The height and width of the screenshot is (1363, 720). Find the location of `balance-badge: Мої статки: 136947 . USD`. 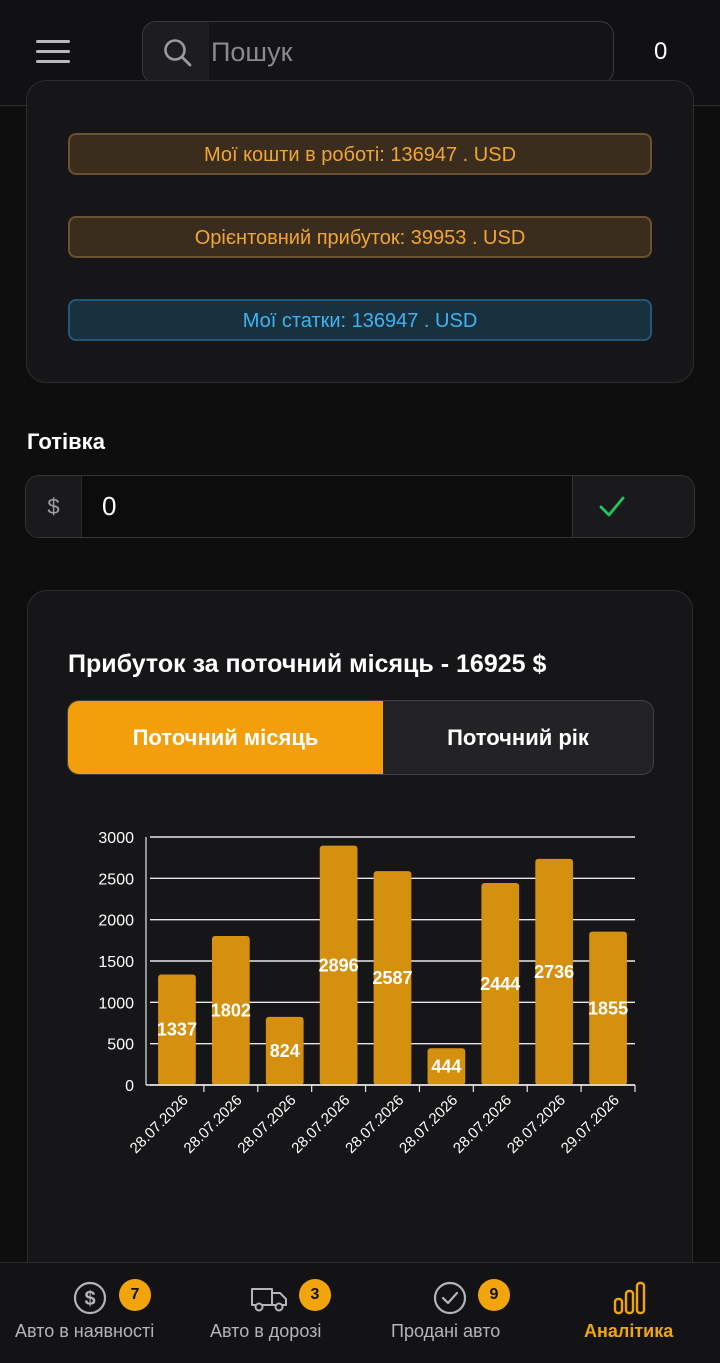

balance-badge: Мої статки: 136947 . USD is located at coordinates (360, 320).